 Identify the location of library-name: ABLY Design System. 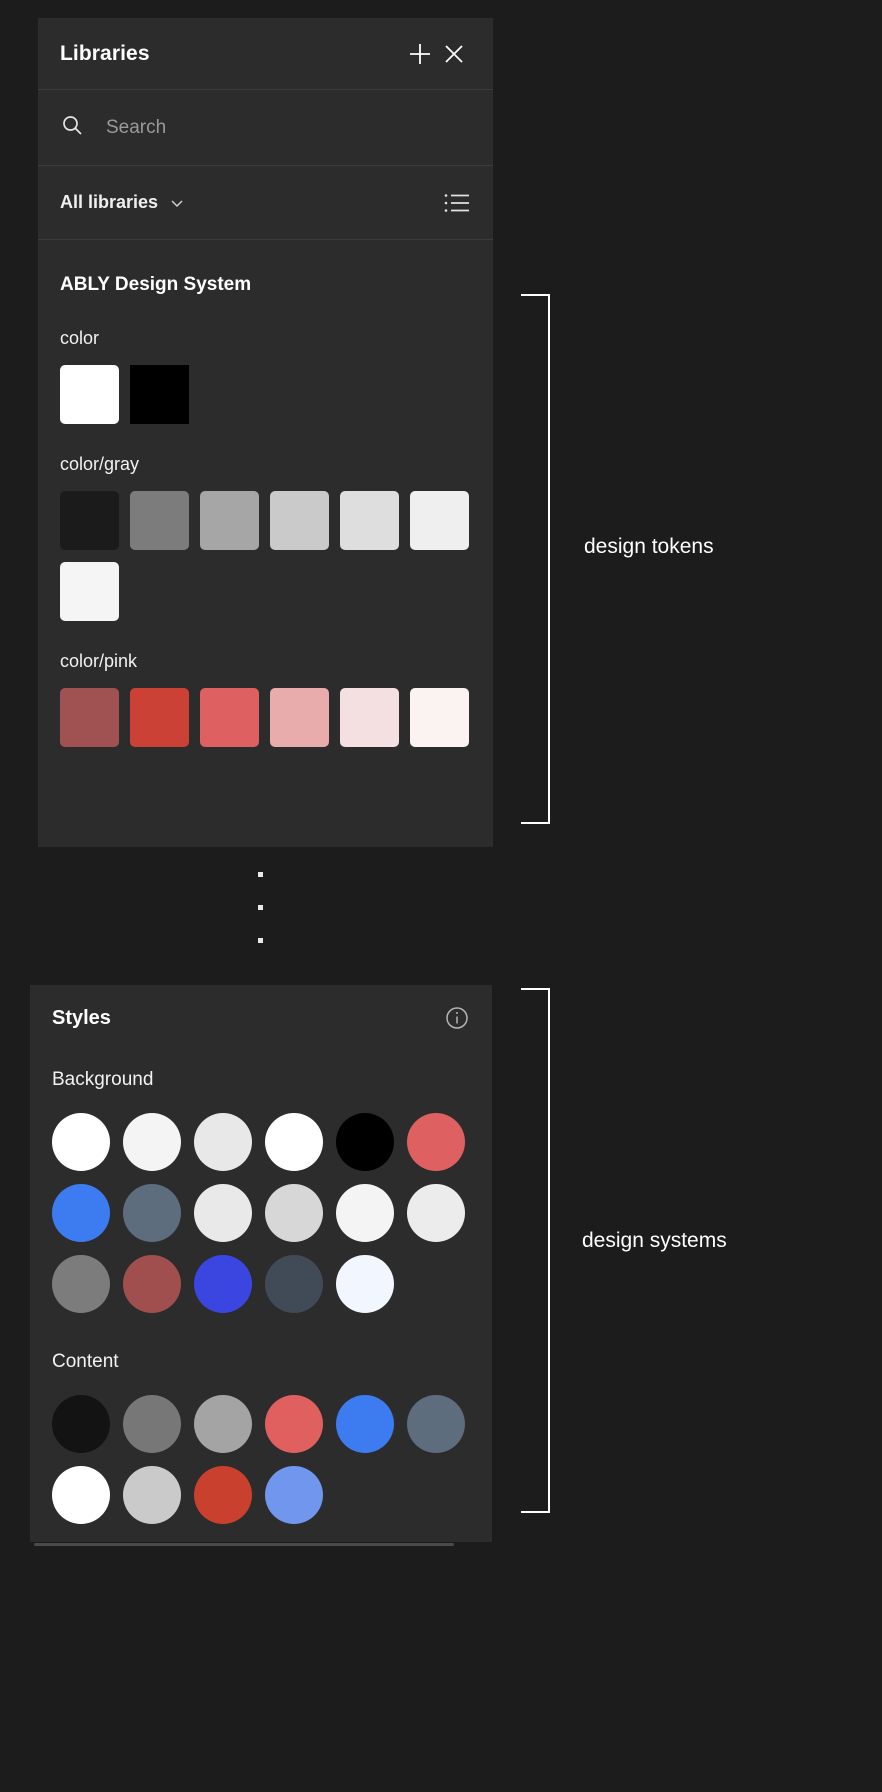
(156, 284).